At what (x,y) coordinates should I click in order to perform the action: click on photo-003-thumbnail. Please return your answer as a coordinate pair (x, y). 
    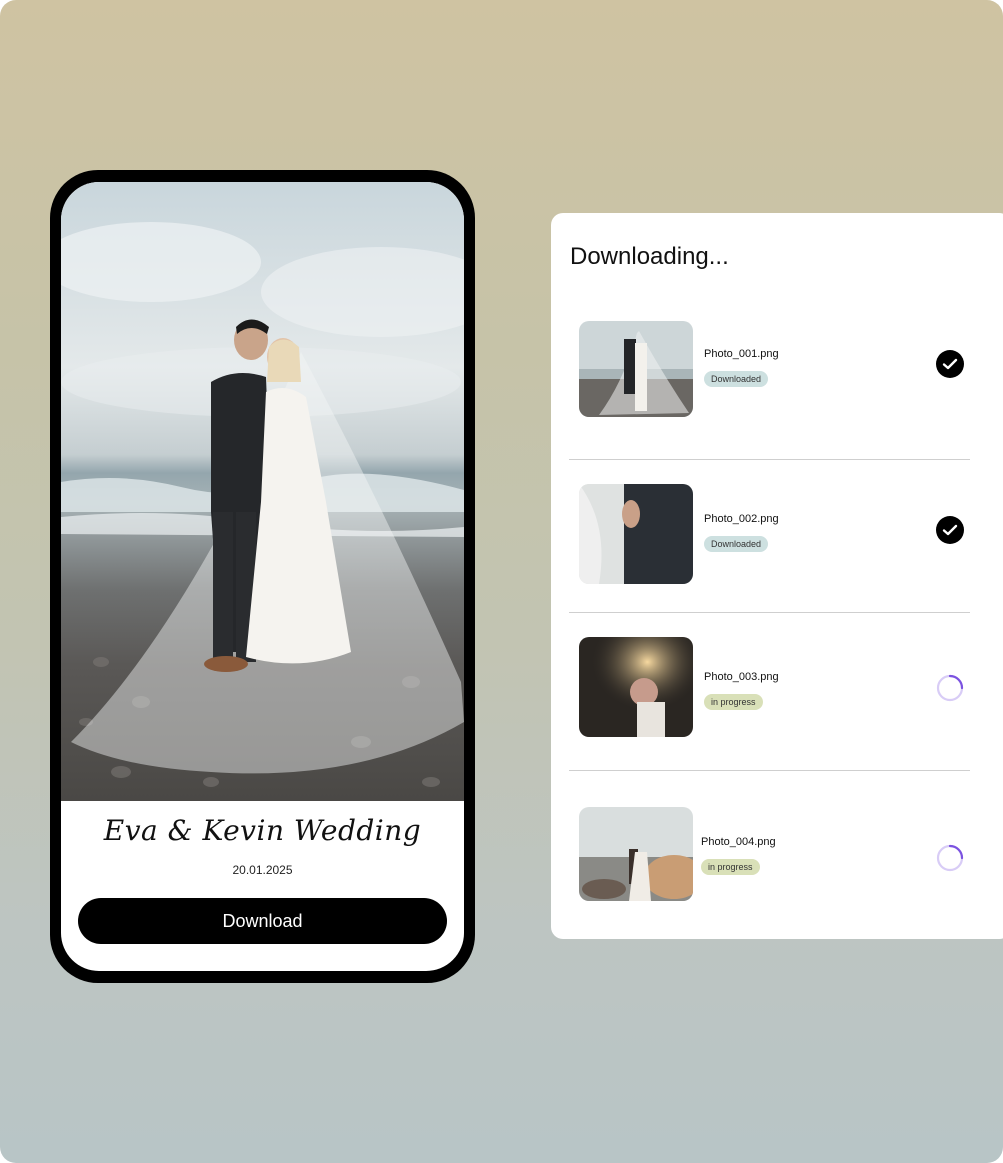
    Looking at the image, I should click on (636, 687).